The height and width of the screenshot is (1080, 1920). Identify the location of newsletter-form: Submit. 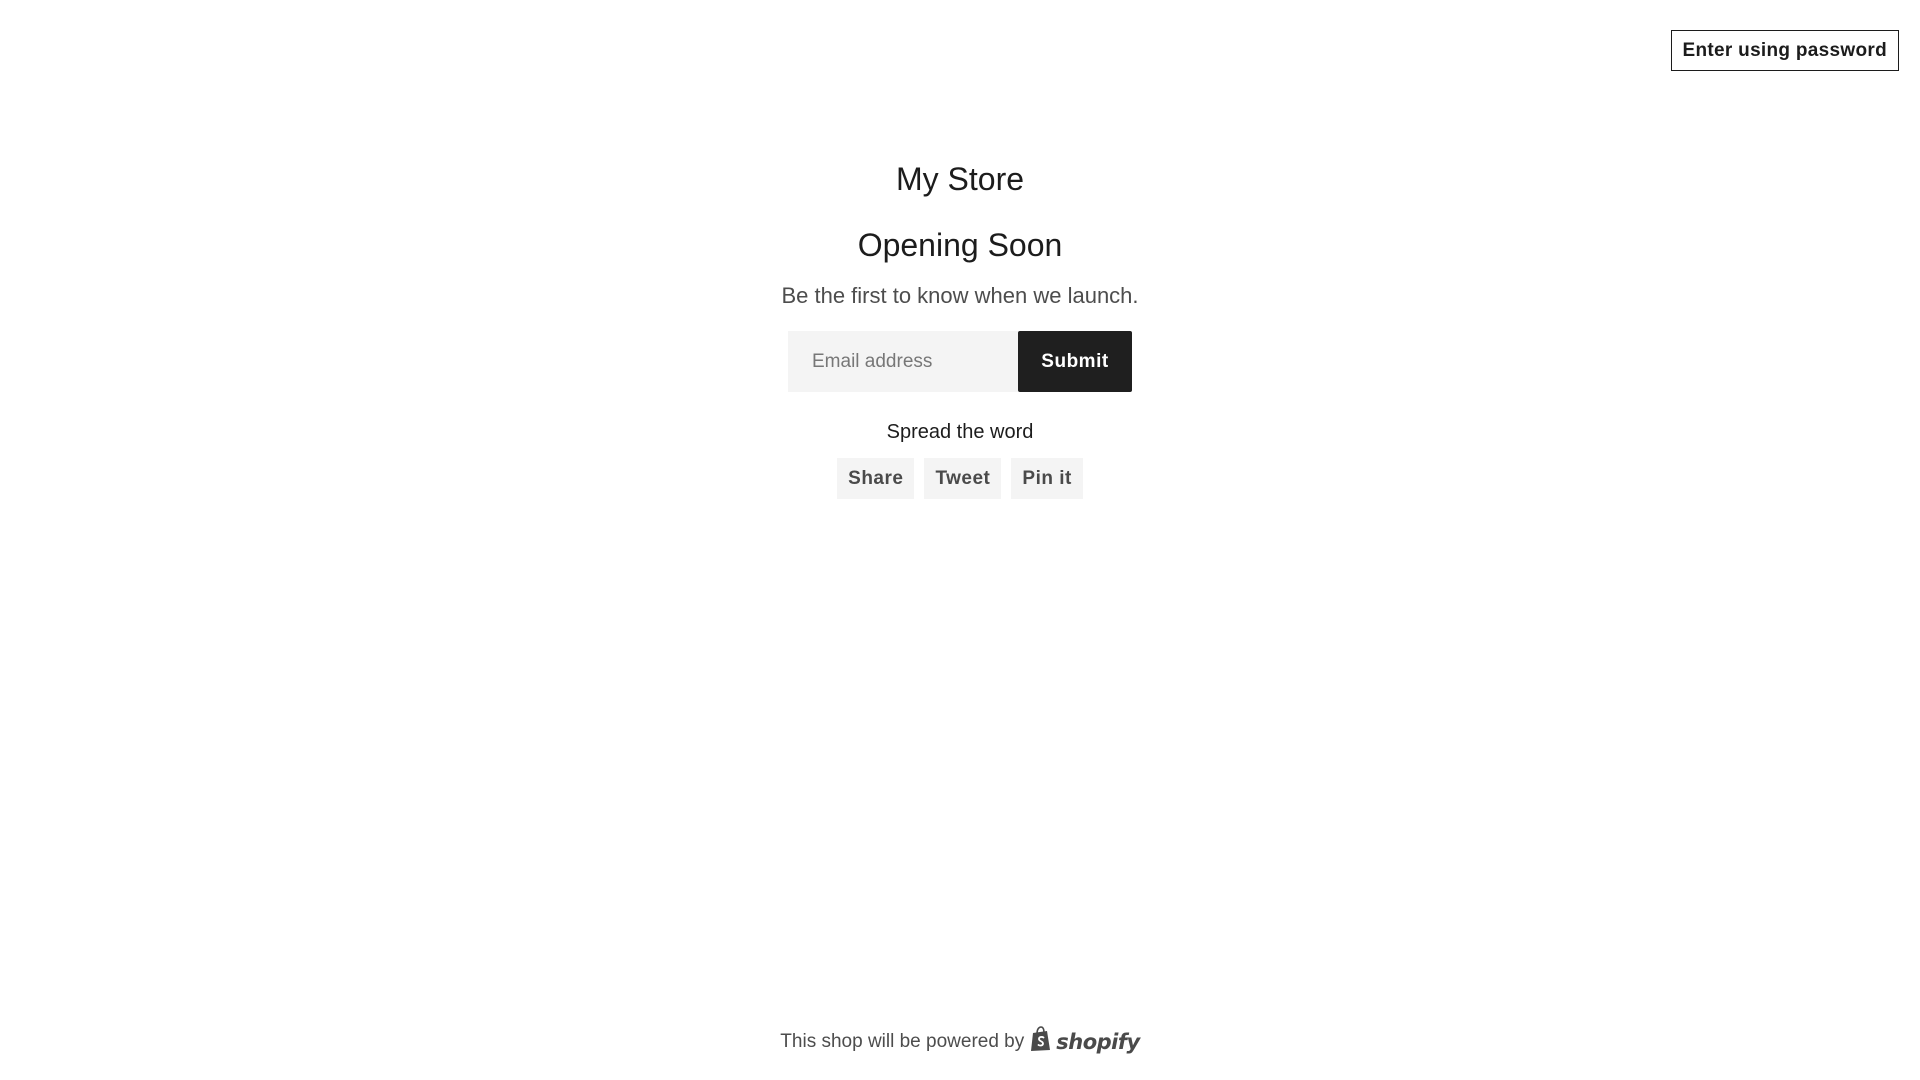
(960, 361).